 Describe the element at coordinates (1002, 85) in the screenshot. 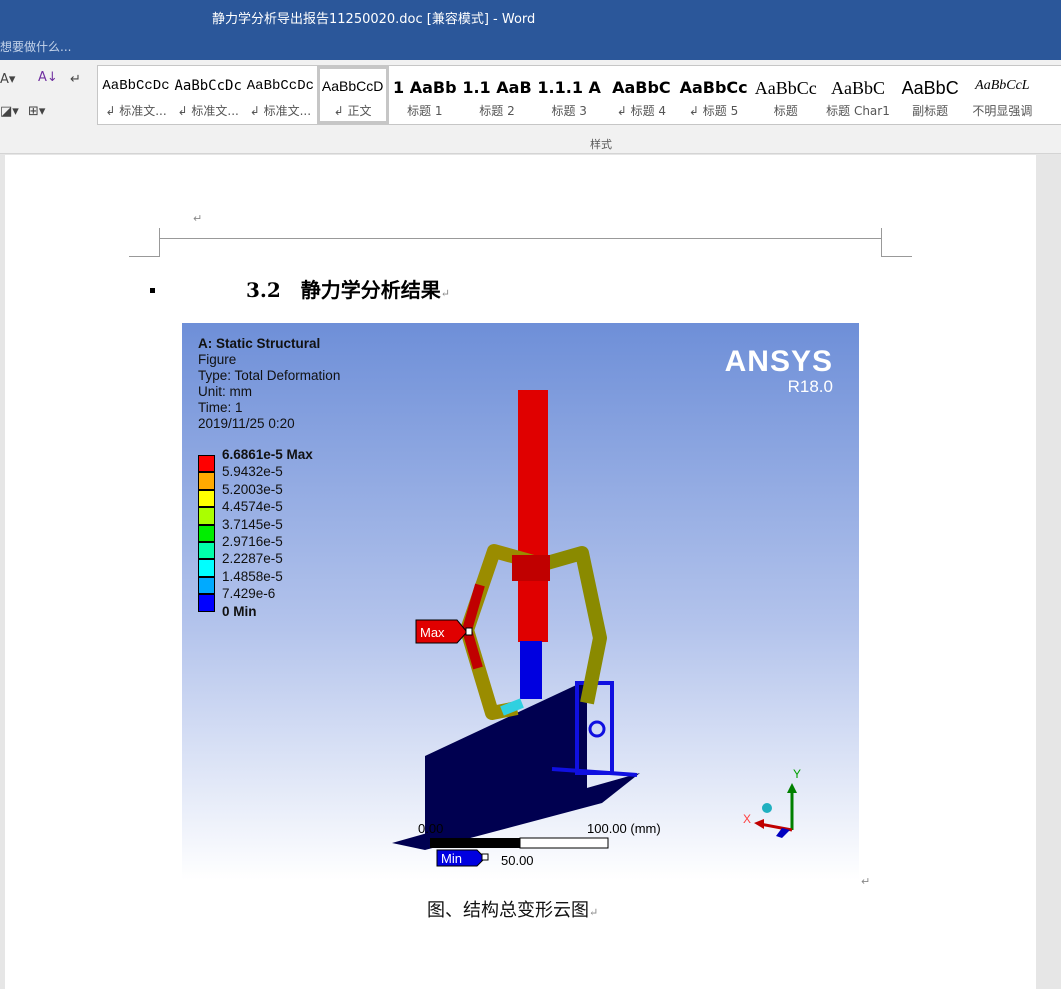

I see `style-preview: AaBbCcL` at that location.